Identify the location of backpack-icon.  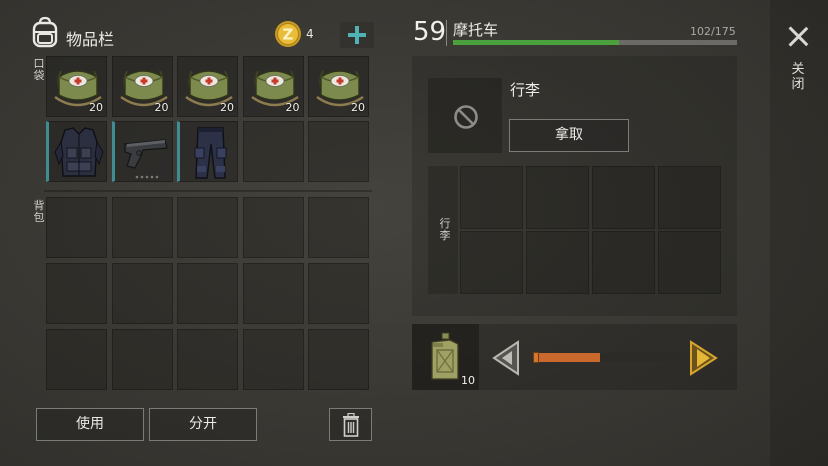
(45, 32).